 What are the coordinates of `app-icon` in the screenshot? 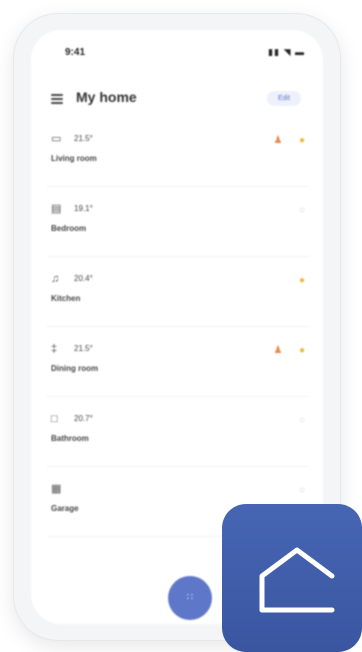 It's located at (292, 578).